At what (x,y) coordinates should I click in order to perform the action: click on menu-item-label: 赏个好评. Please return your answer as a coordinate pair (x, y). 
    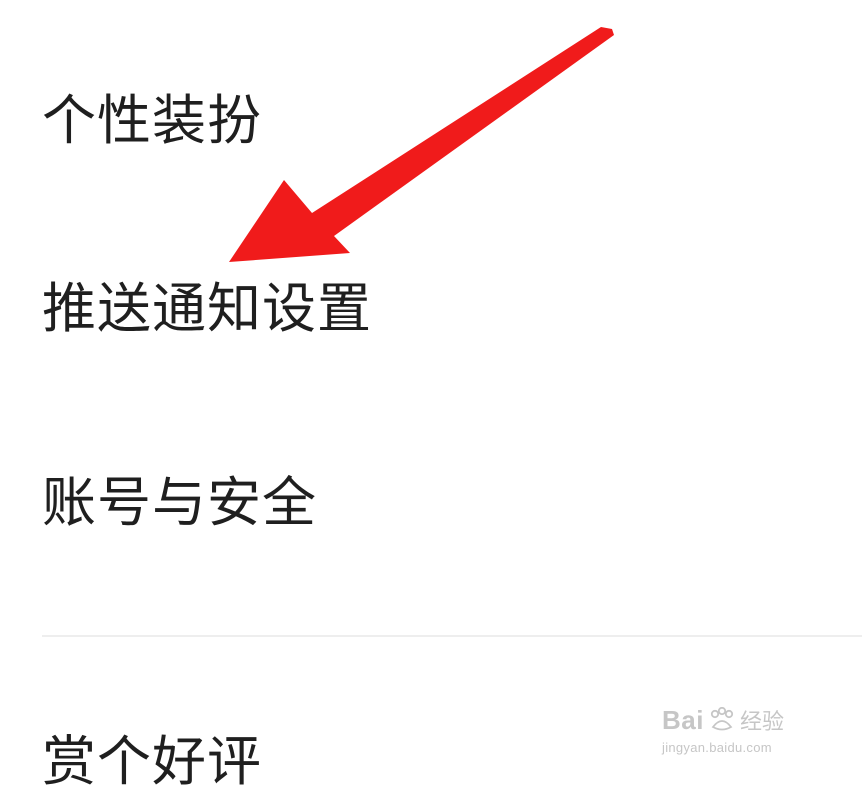
    Looking at the image, I should click on (152, 761).